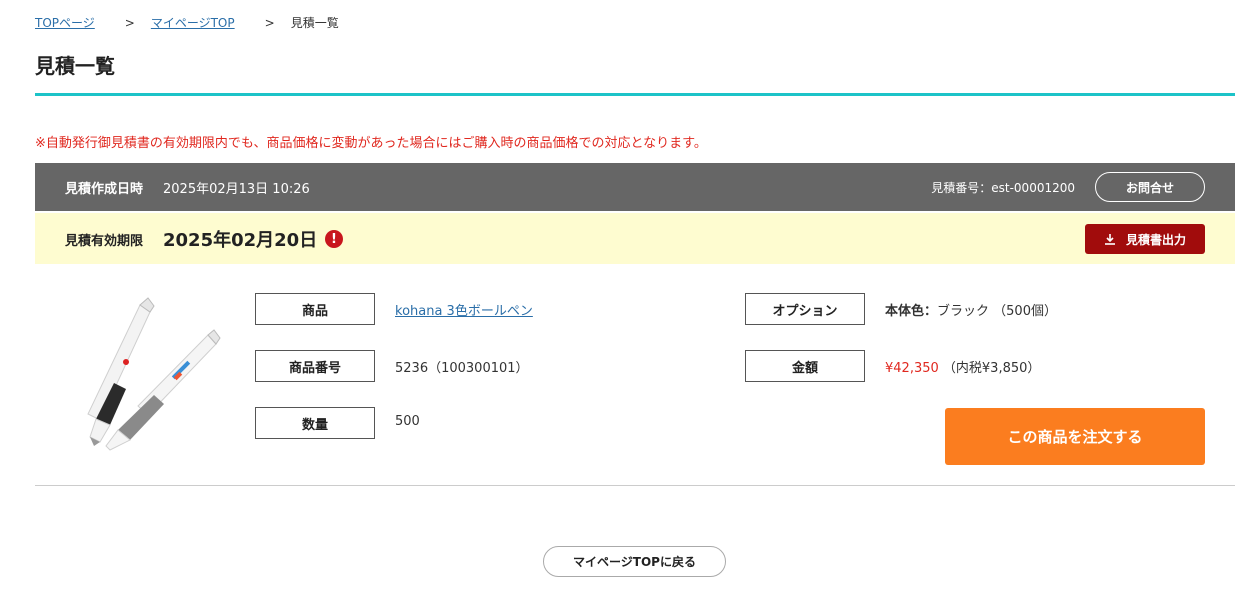 This screenshot has width=1247, height=609. What do you see at coordinates (1150, 187) in the screenshot?
I see `inquiry-button: お問合せ` at bounding box center [1150, 187].